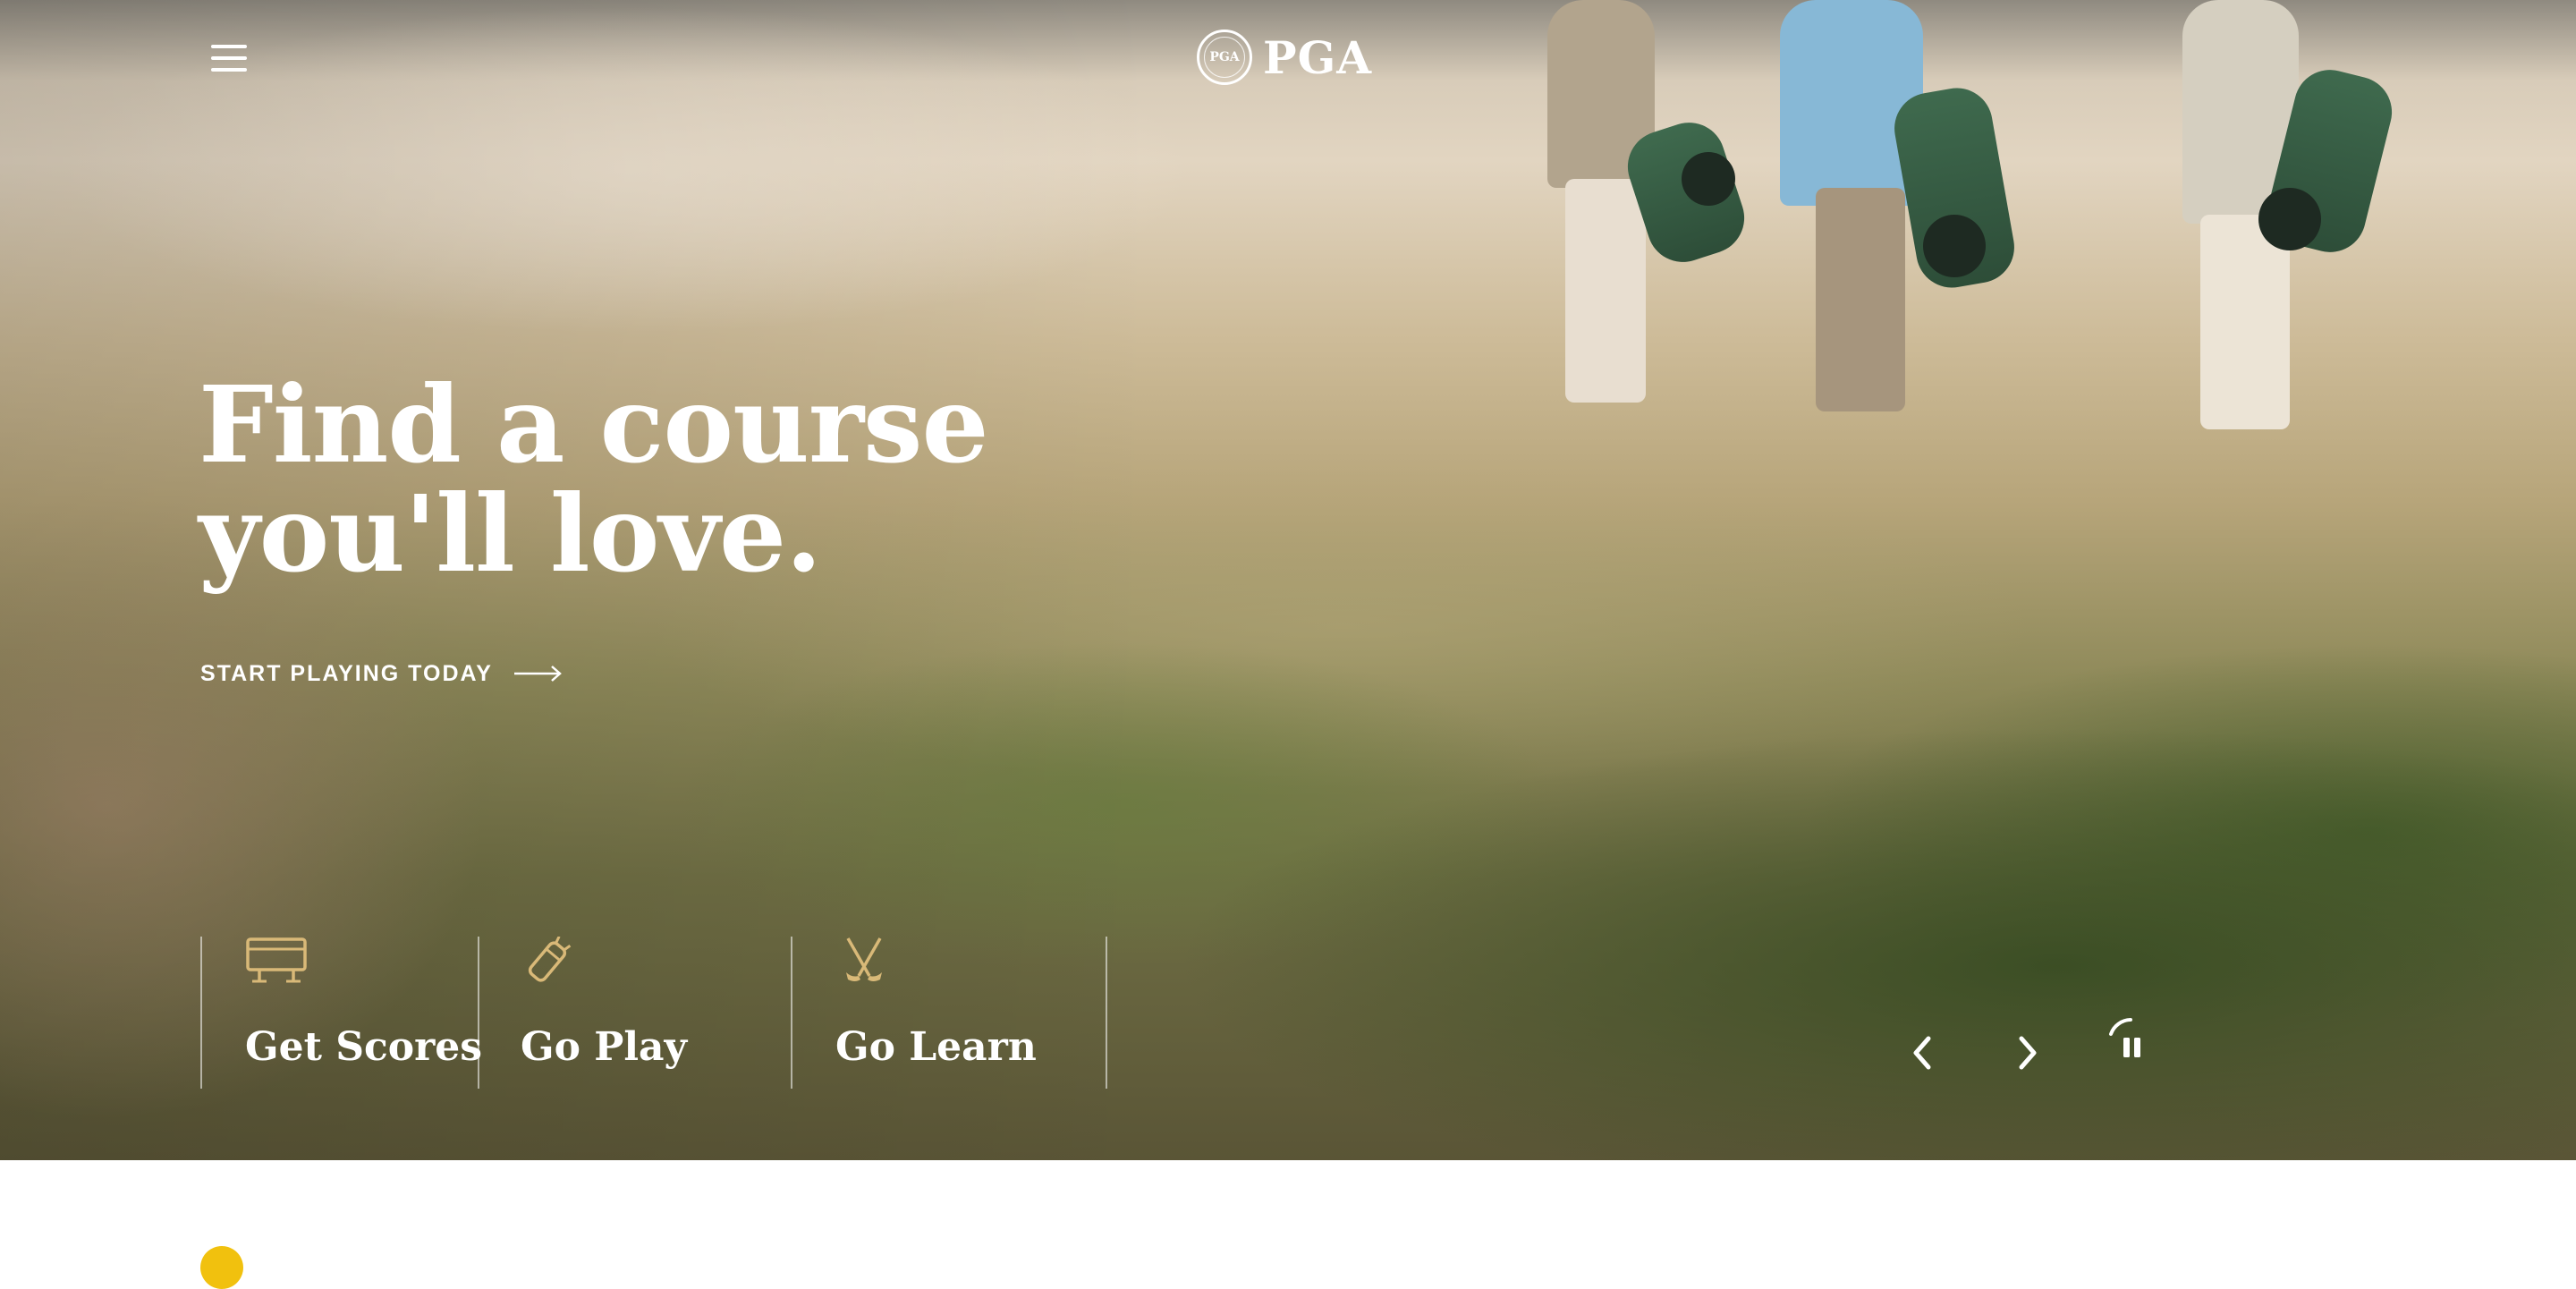  Describe the element at coordinates (1288, 1209) in the screenshot. I see `content-section` at that location.